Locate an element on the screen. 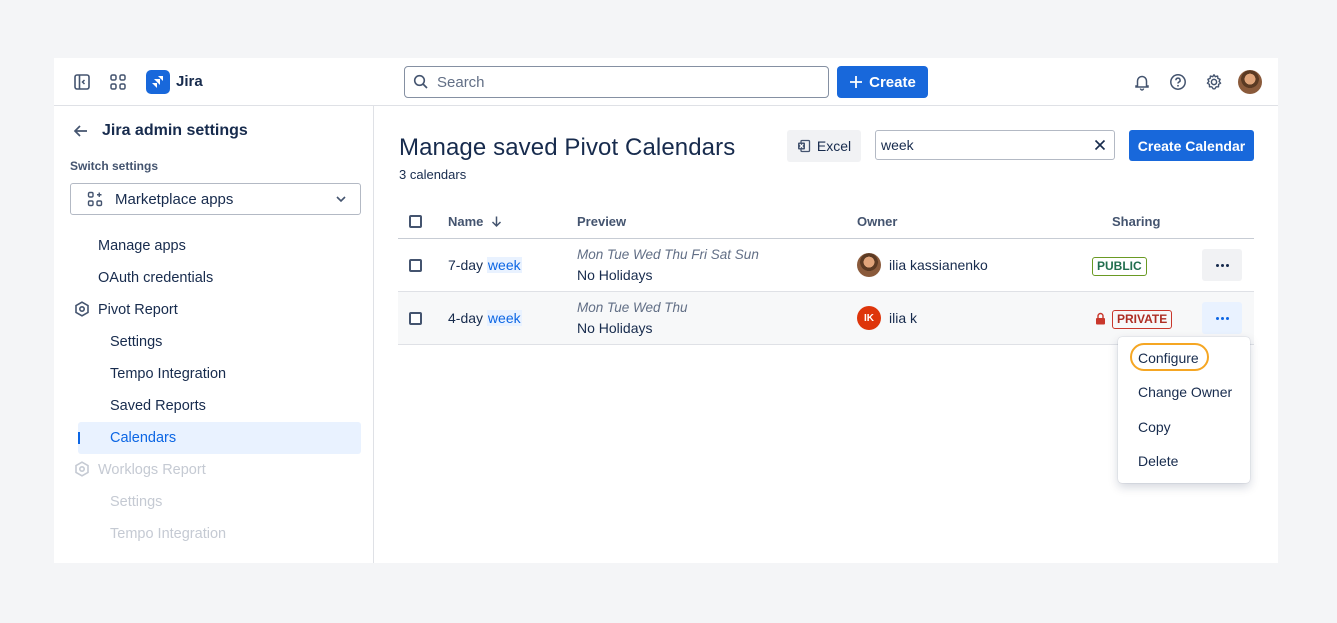  sidebar-group-worklogs-report: Worklogs Report is located at coordinates (152, 470).